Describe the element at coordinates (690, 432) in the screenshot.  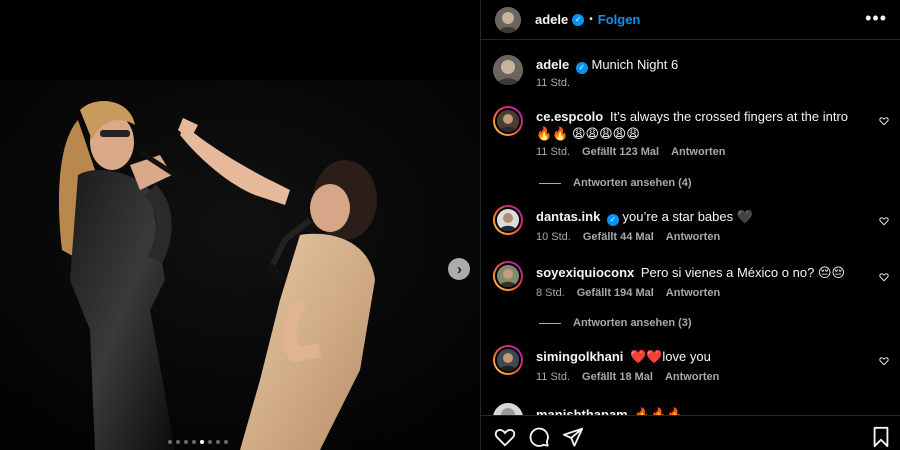
I see `post-actions-bar` at that location.